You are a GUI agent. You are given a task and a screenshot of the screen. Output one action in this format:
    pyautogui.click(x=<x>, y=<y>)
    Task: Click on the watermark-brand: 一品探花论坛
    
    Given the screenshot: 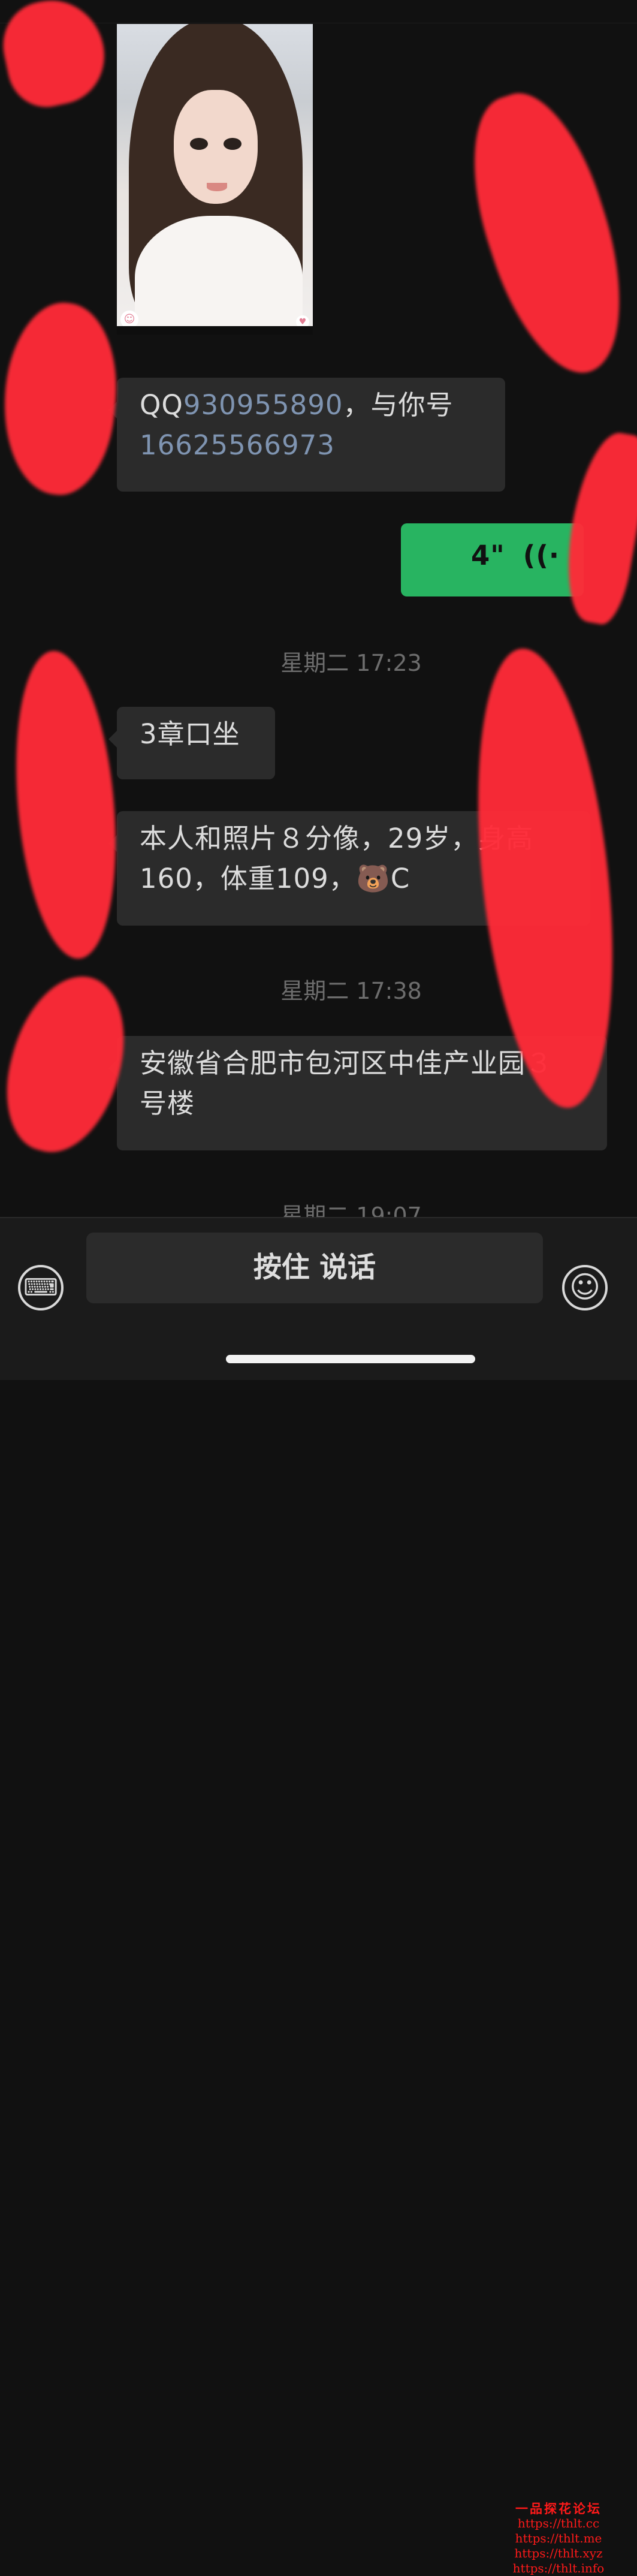 What is the action you would take?
    pyautogui.click(x=558, y=2508)
    